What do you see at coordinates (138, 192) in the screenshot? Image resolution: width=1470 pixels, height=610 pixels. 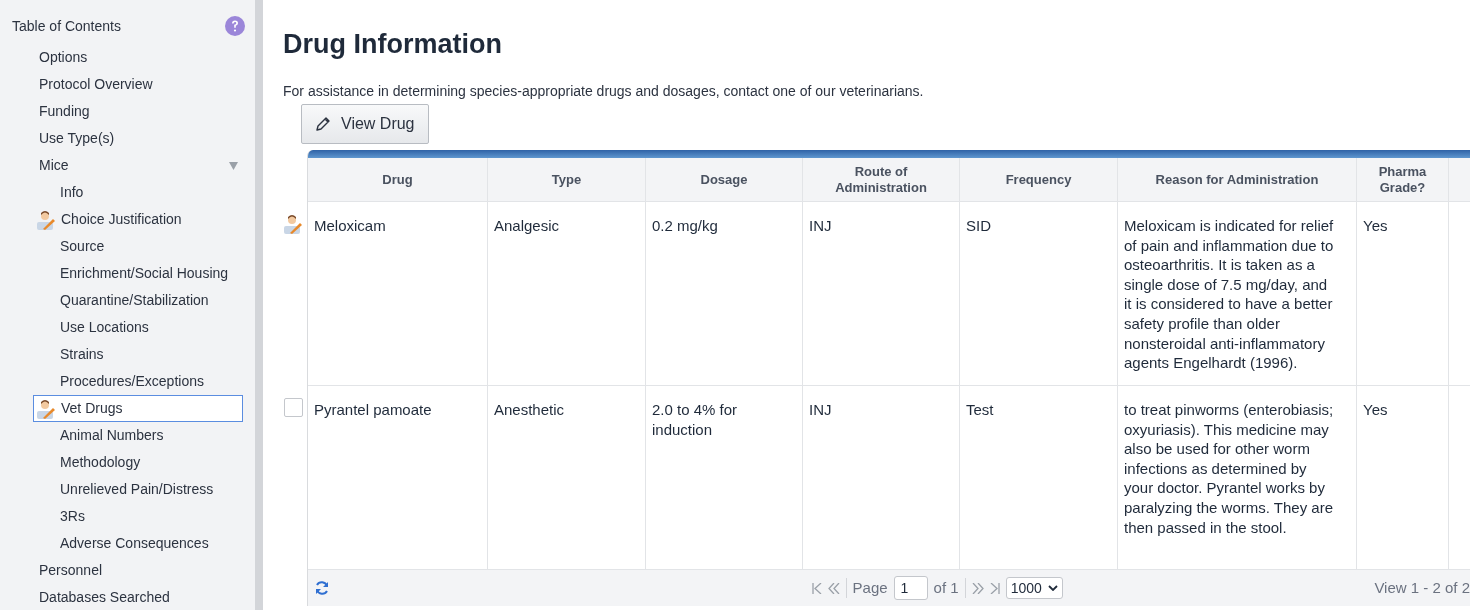 I see `sidebar-item: Info` at bounding box center [138, 192].